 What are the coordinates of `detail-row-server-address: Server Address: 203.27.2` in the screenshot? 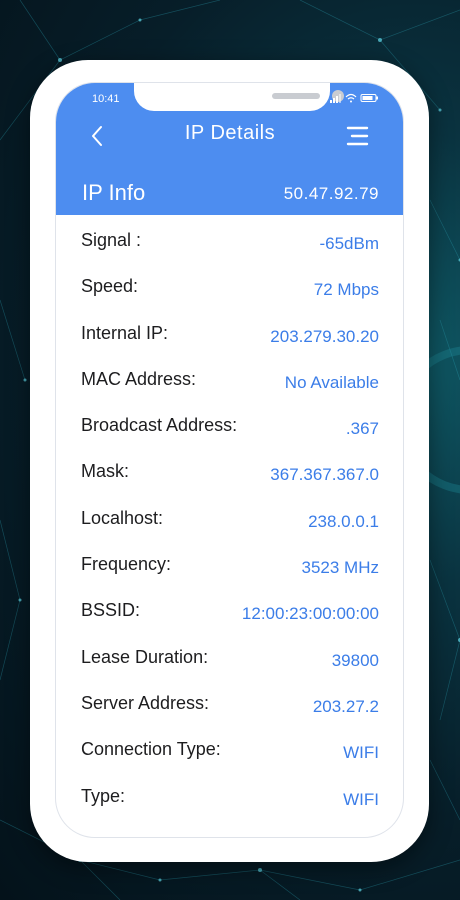 It's located at (229, 701).